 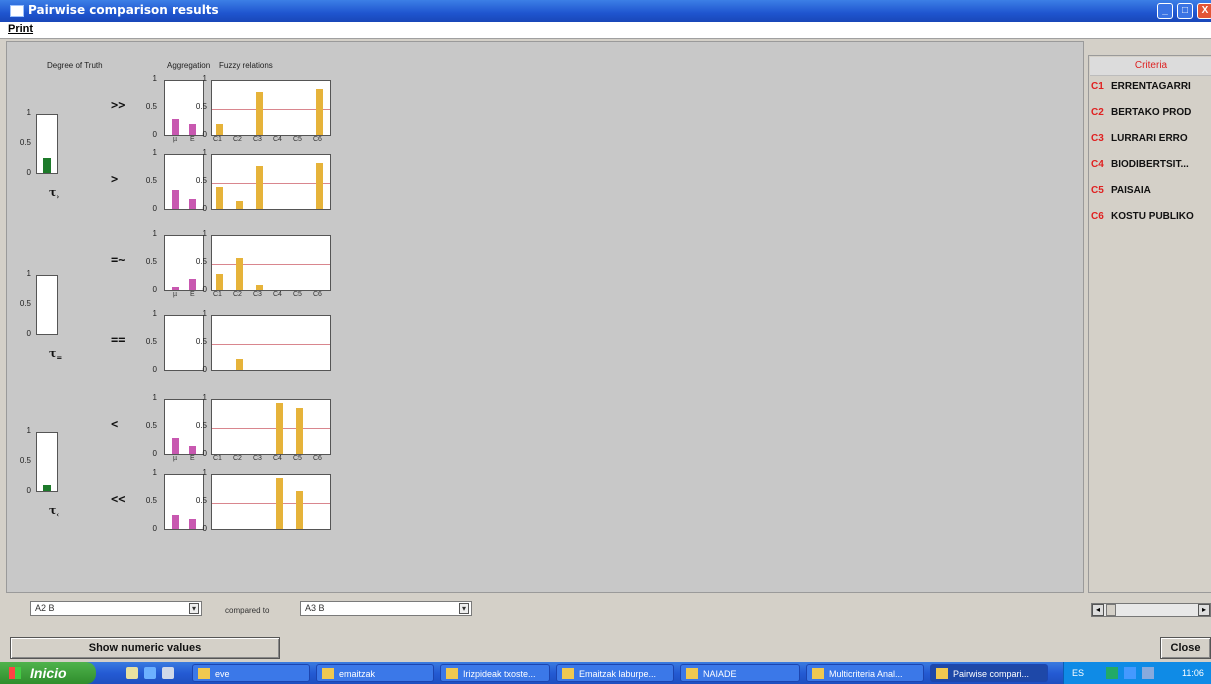 What do you see at coordinates (118, 105) in the screenshot?
I see `relation-symbol: >>` at bounding box center [118, 105].